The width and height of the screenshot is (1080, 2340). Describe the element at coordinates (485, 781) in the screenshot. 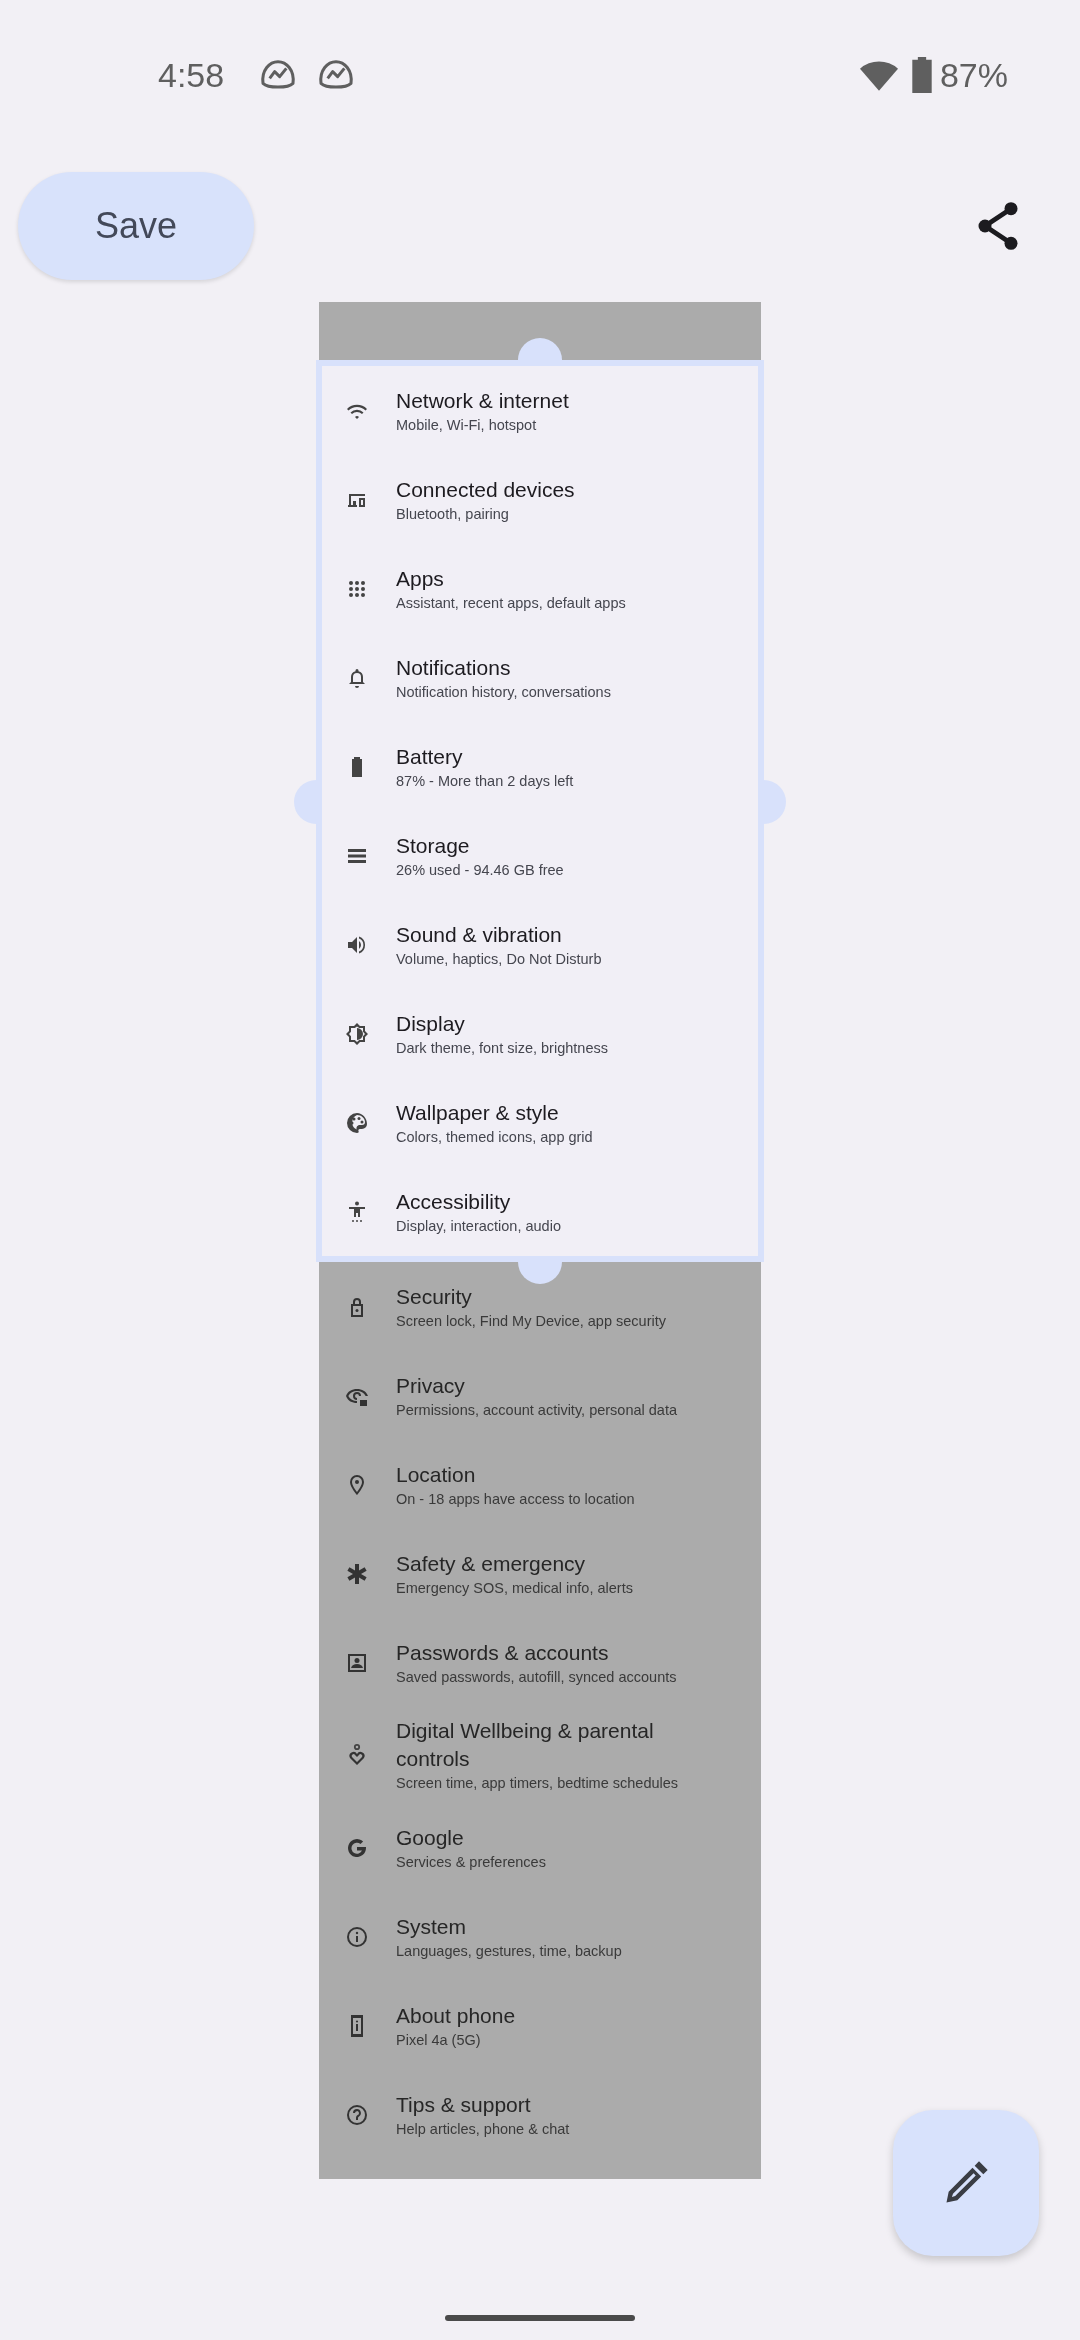

I see `setting-subtitle: 87% - More than 2 days left` at that location.